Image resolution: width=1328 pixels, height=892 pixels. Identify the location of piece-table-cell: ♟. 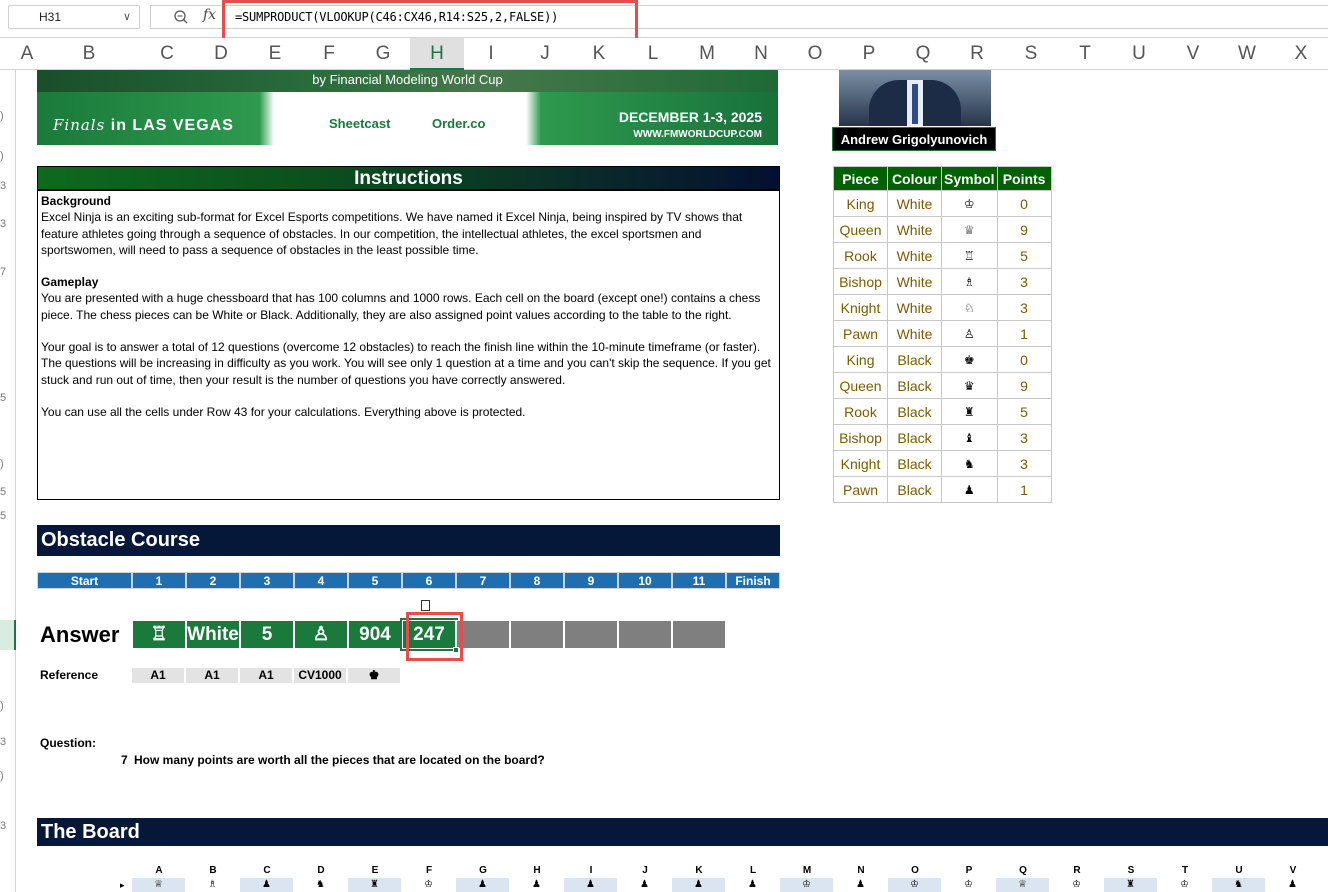
(969, 489).